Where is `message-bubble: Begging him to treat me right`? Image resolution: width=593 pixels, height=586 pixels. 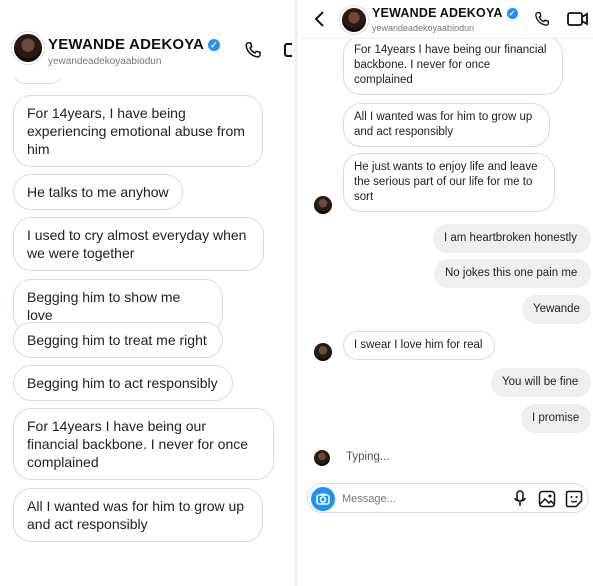 message-bubble: Begging him to treat me right is located at coordinates (118, 340).